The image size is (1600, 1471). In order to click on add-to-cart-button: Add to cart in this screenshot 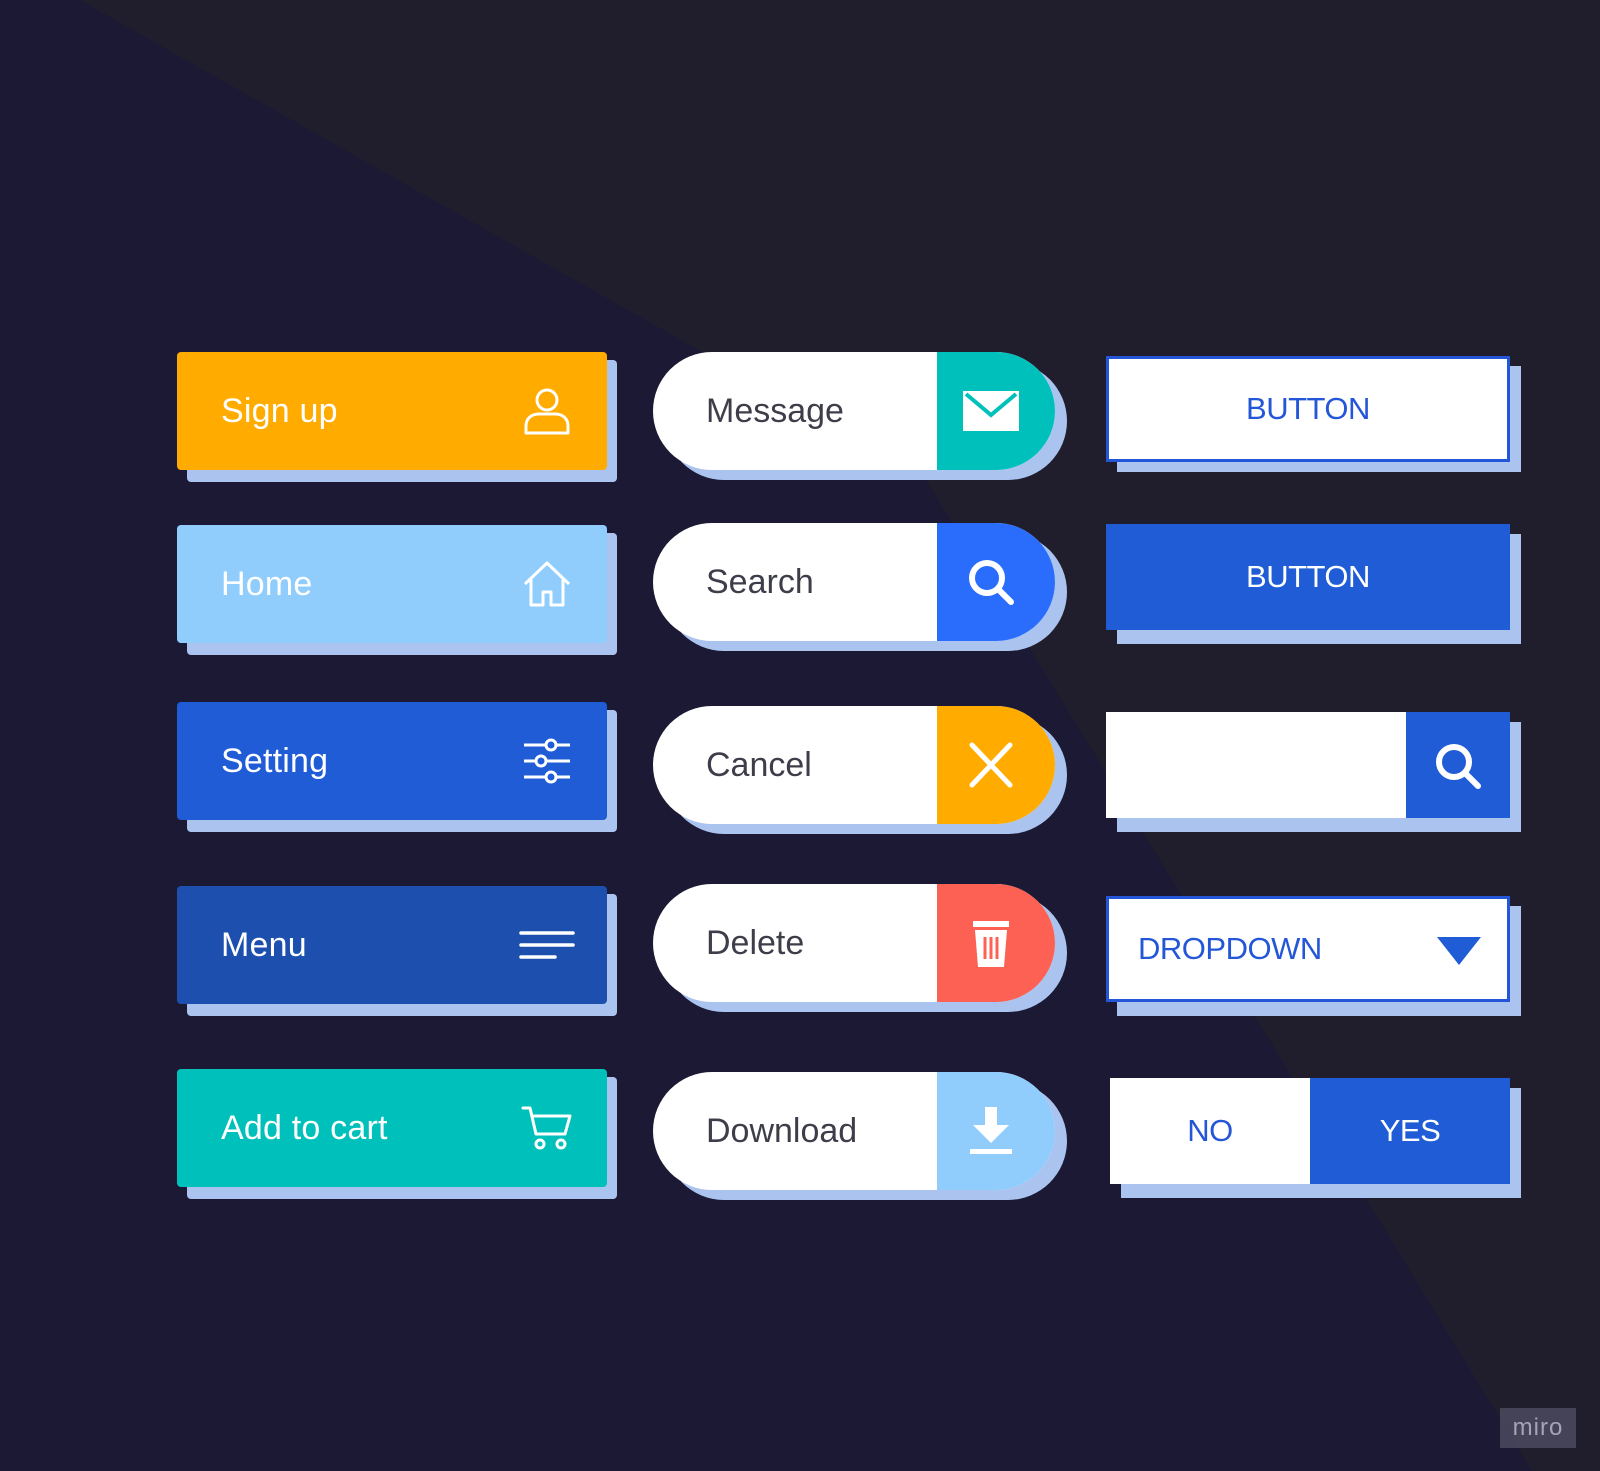, I will do `click(392, 1128)`.